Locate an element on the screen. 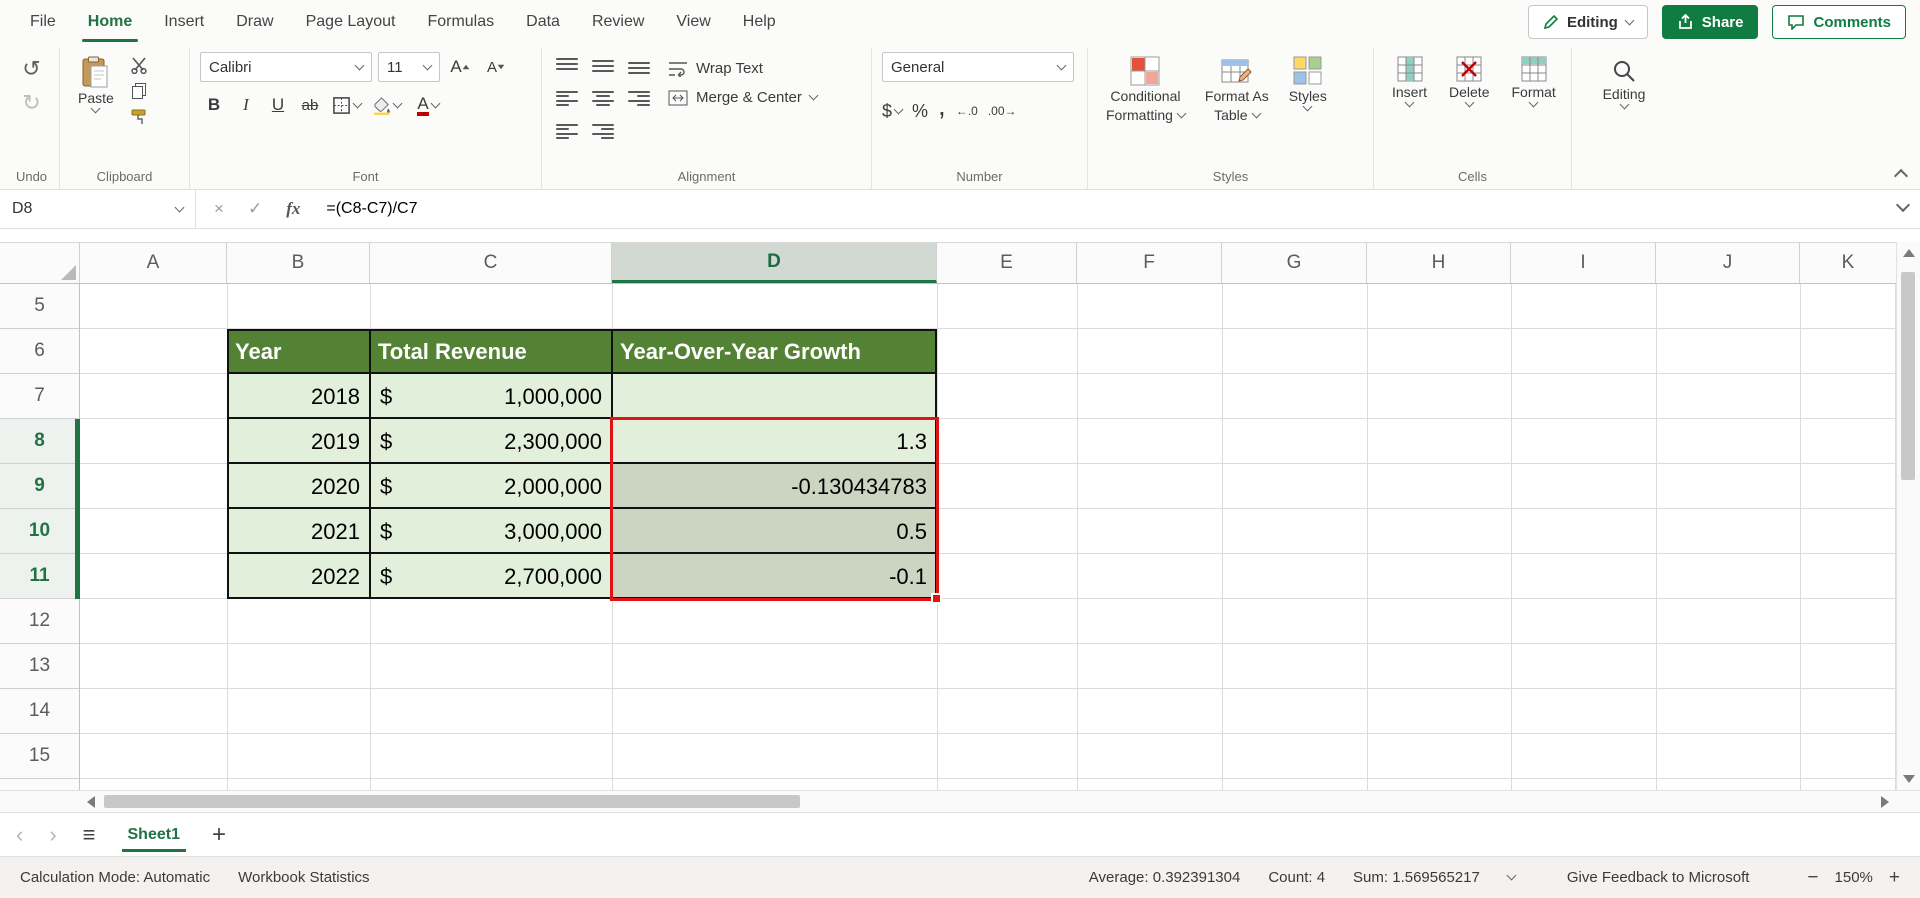  row-header-14: 14 is located at coordinates (39, 711).